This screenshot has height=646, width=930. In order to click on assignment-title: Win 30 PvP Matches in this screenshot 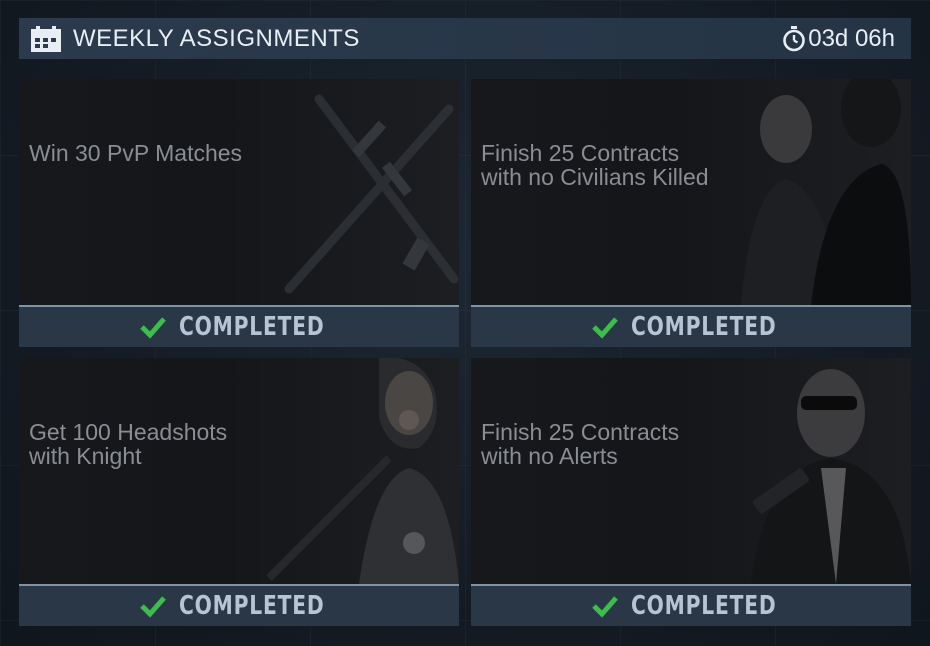, I will do `click(136, 153)`.